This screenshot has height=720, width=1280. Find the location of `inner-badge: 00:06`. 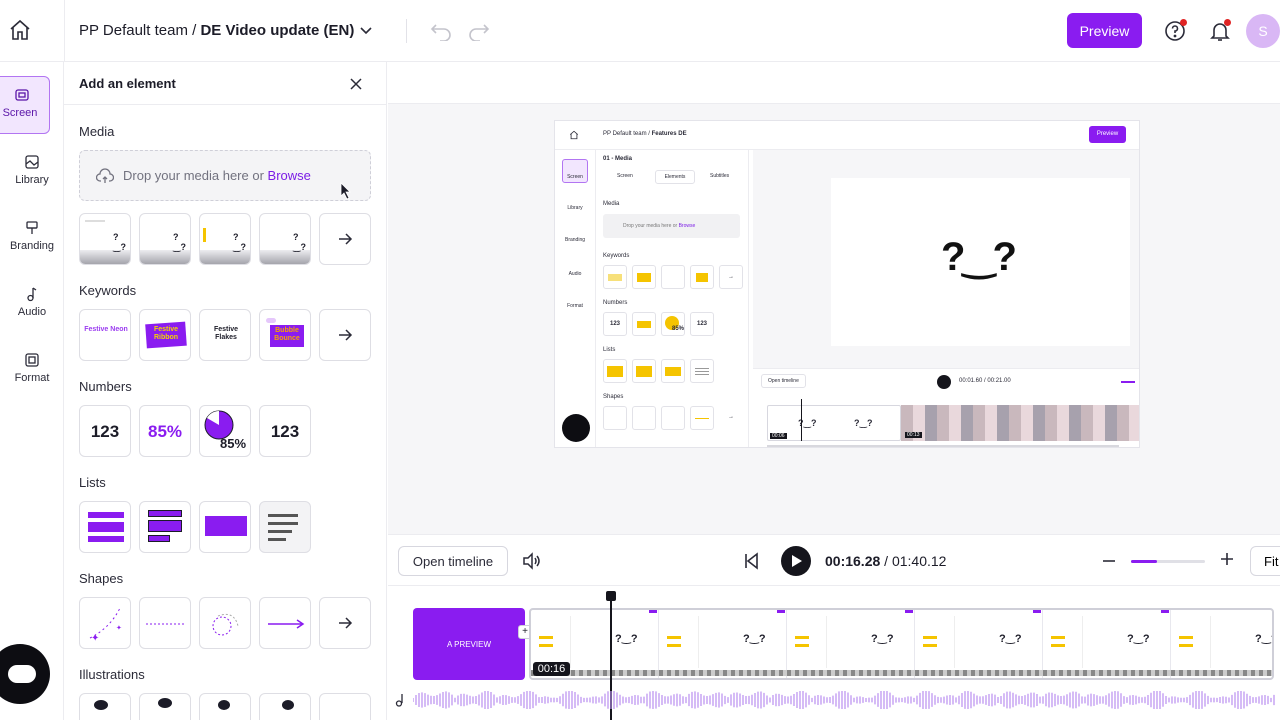

inner-badge: 00:06 is located at coordinates (778, 436).